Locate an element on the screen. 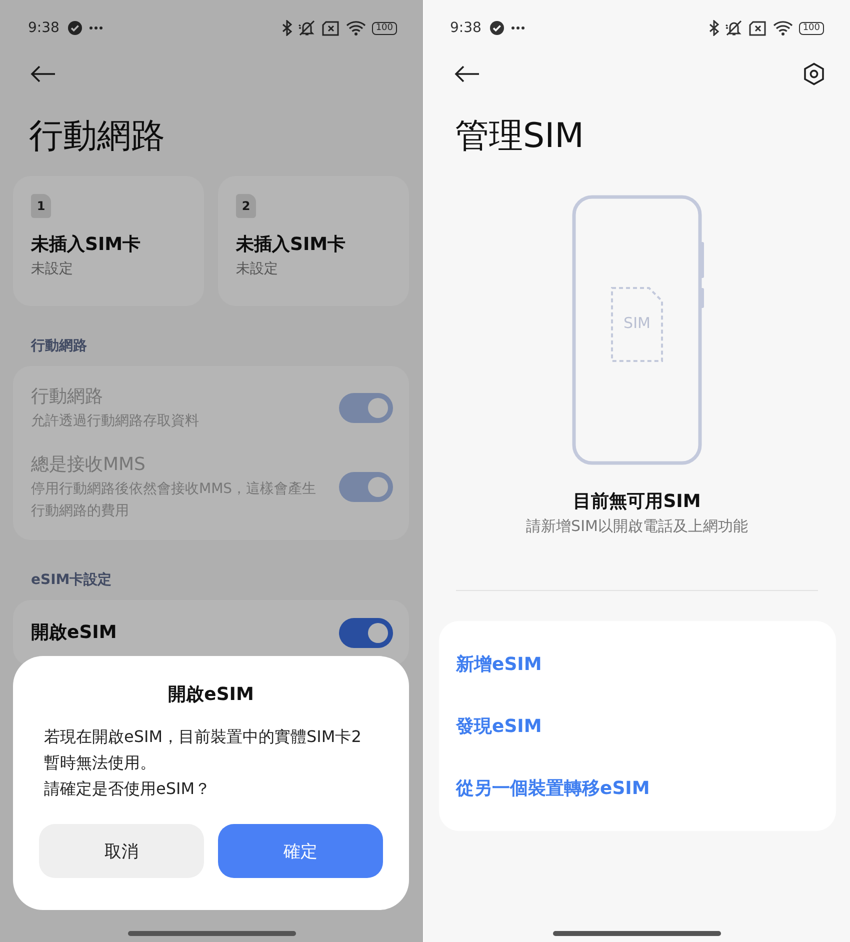 Image resolution: width=850 pixels, height=942 pixels. toggle-switch is located at coordinates (366, 633).